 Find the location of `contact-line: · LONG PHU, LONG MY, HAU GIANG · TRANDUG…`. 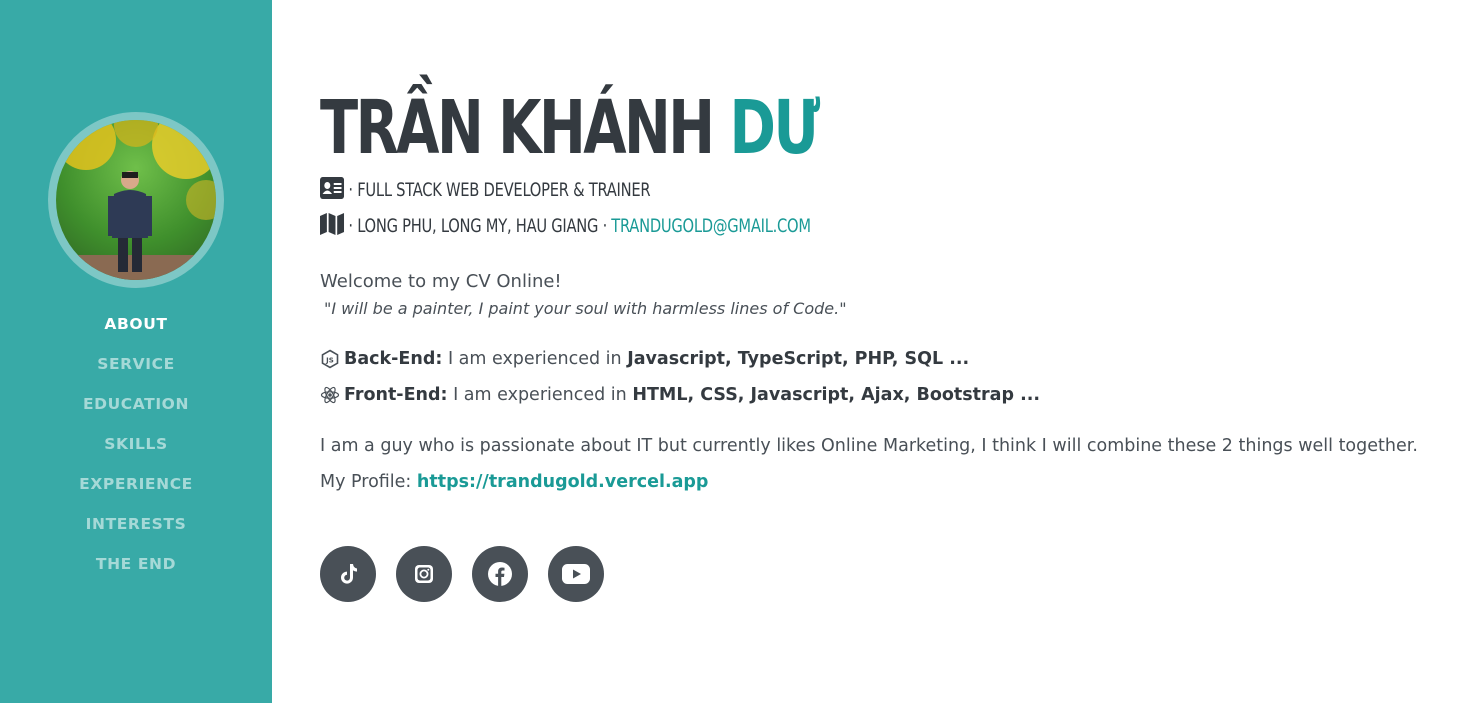

contact-line: · LONG PHU, LONG MY, HAU GIANG · TRANDUG… is located at coordinates (565, 226).